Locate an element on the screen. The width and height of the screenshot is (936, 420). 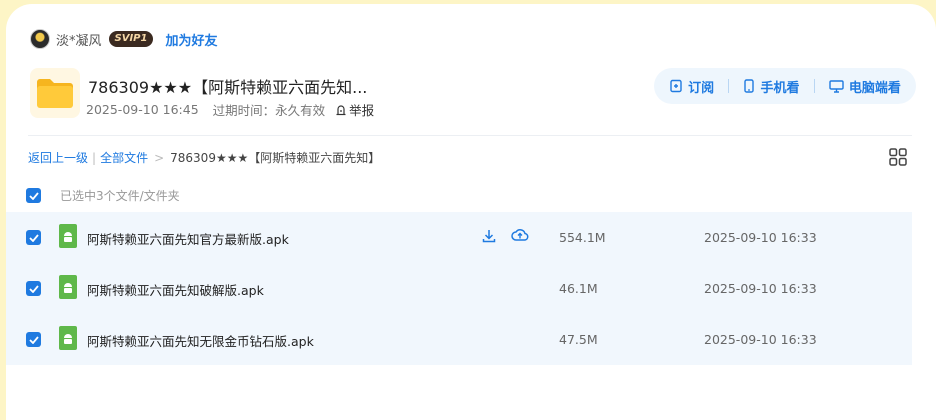
download-icon is located at coordinates (489, 236).